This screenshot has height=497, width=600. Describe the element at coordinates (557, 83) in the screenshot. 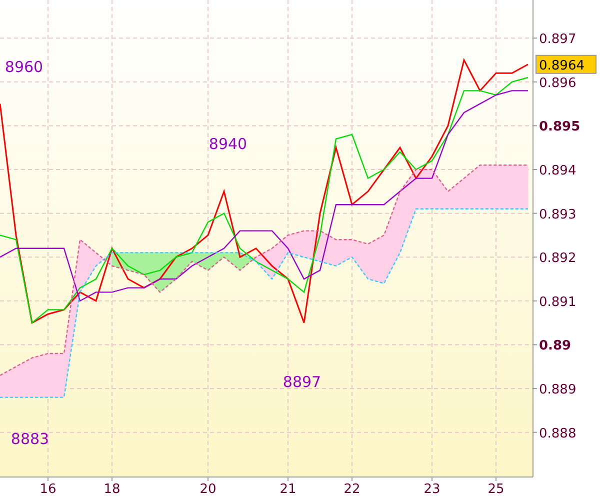

I see `y-tick-label: 0.896` at that location.